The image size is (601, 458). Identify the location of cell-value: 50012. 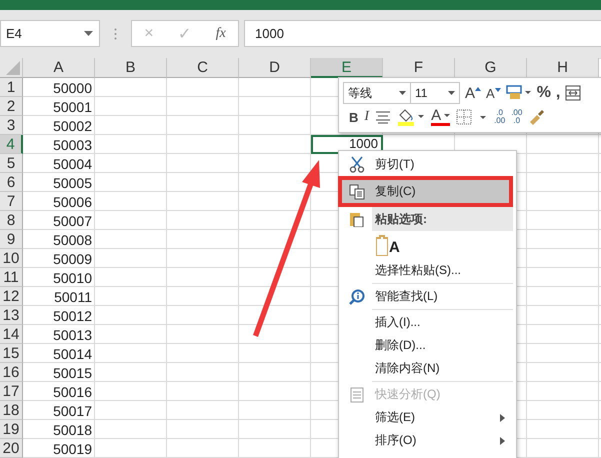
(72, 315).